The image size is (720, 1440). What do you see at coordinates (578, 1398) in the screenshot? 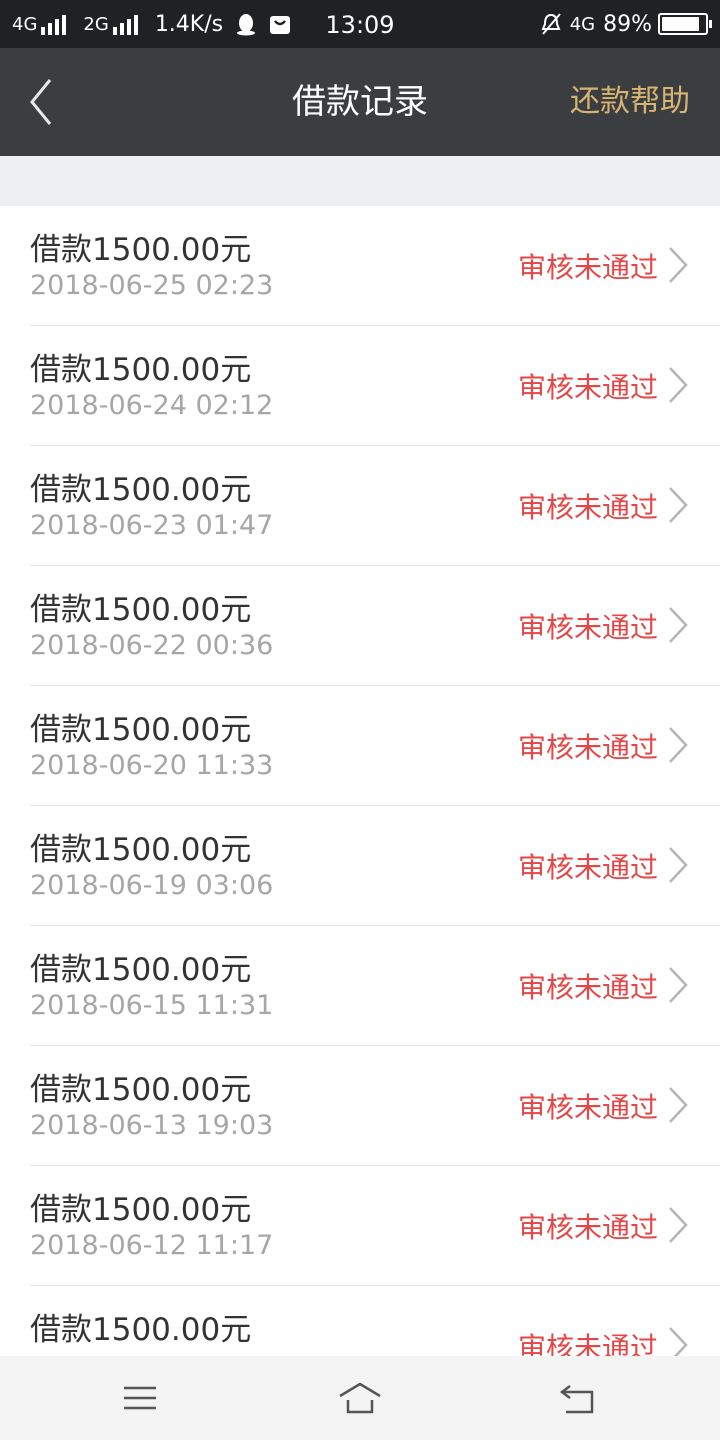
I see `return-icon` at bounding box center [578, 1398].